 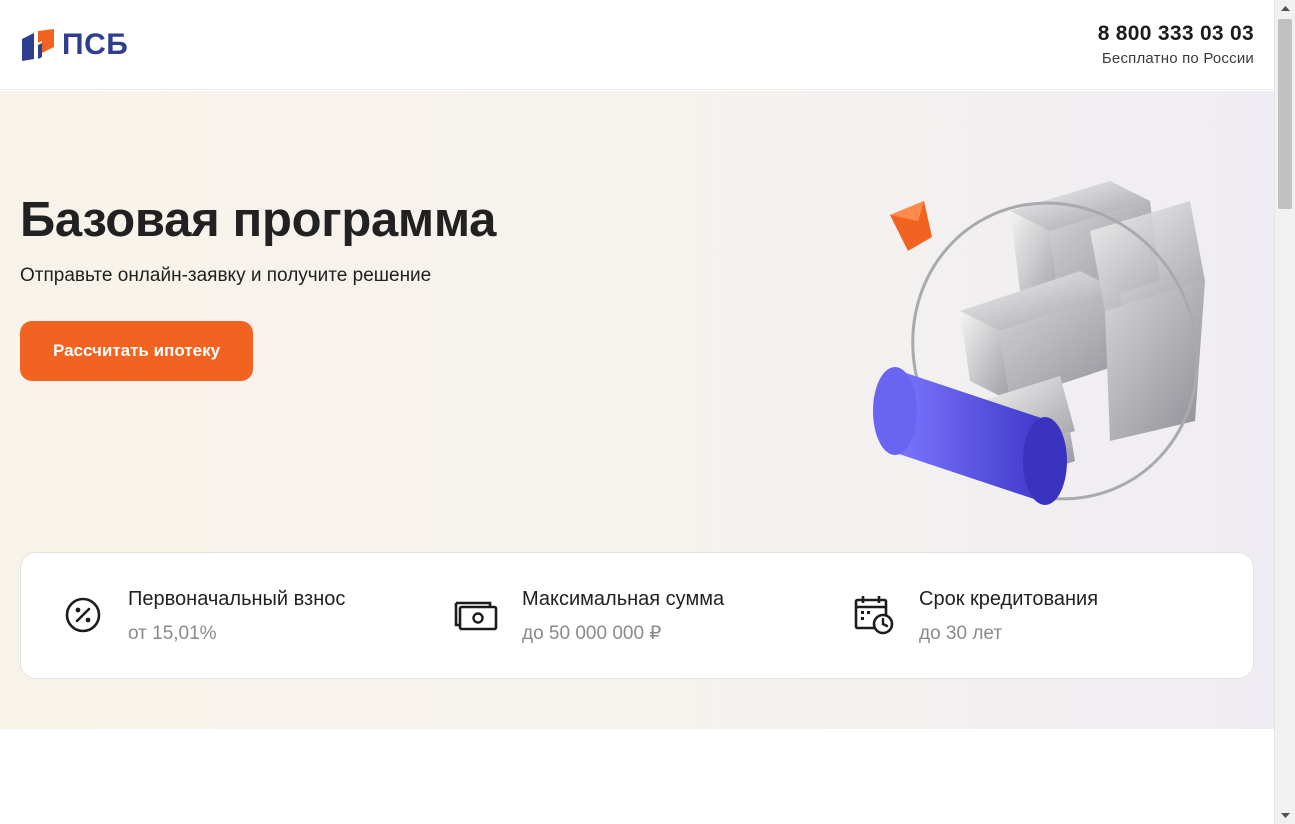 I want to click on vertical-scrollbar, so click(x=1284, y=412).